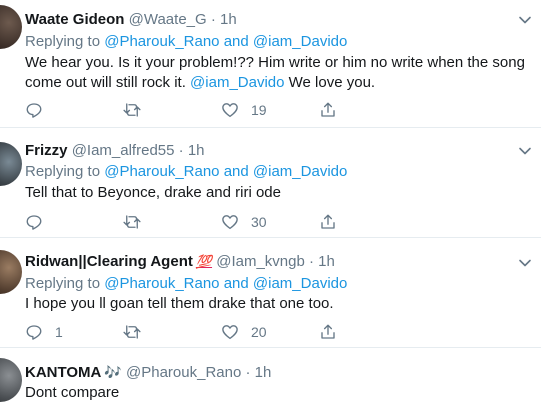 This screenshot has height=414, width=541. What do you see at coordinates (330, 82) in the screenshot?
I see `tweet-text-part: We love you.` at bounding box center [330, 82].